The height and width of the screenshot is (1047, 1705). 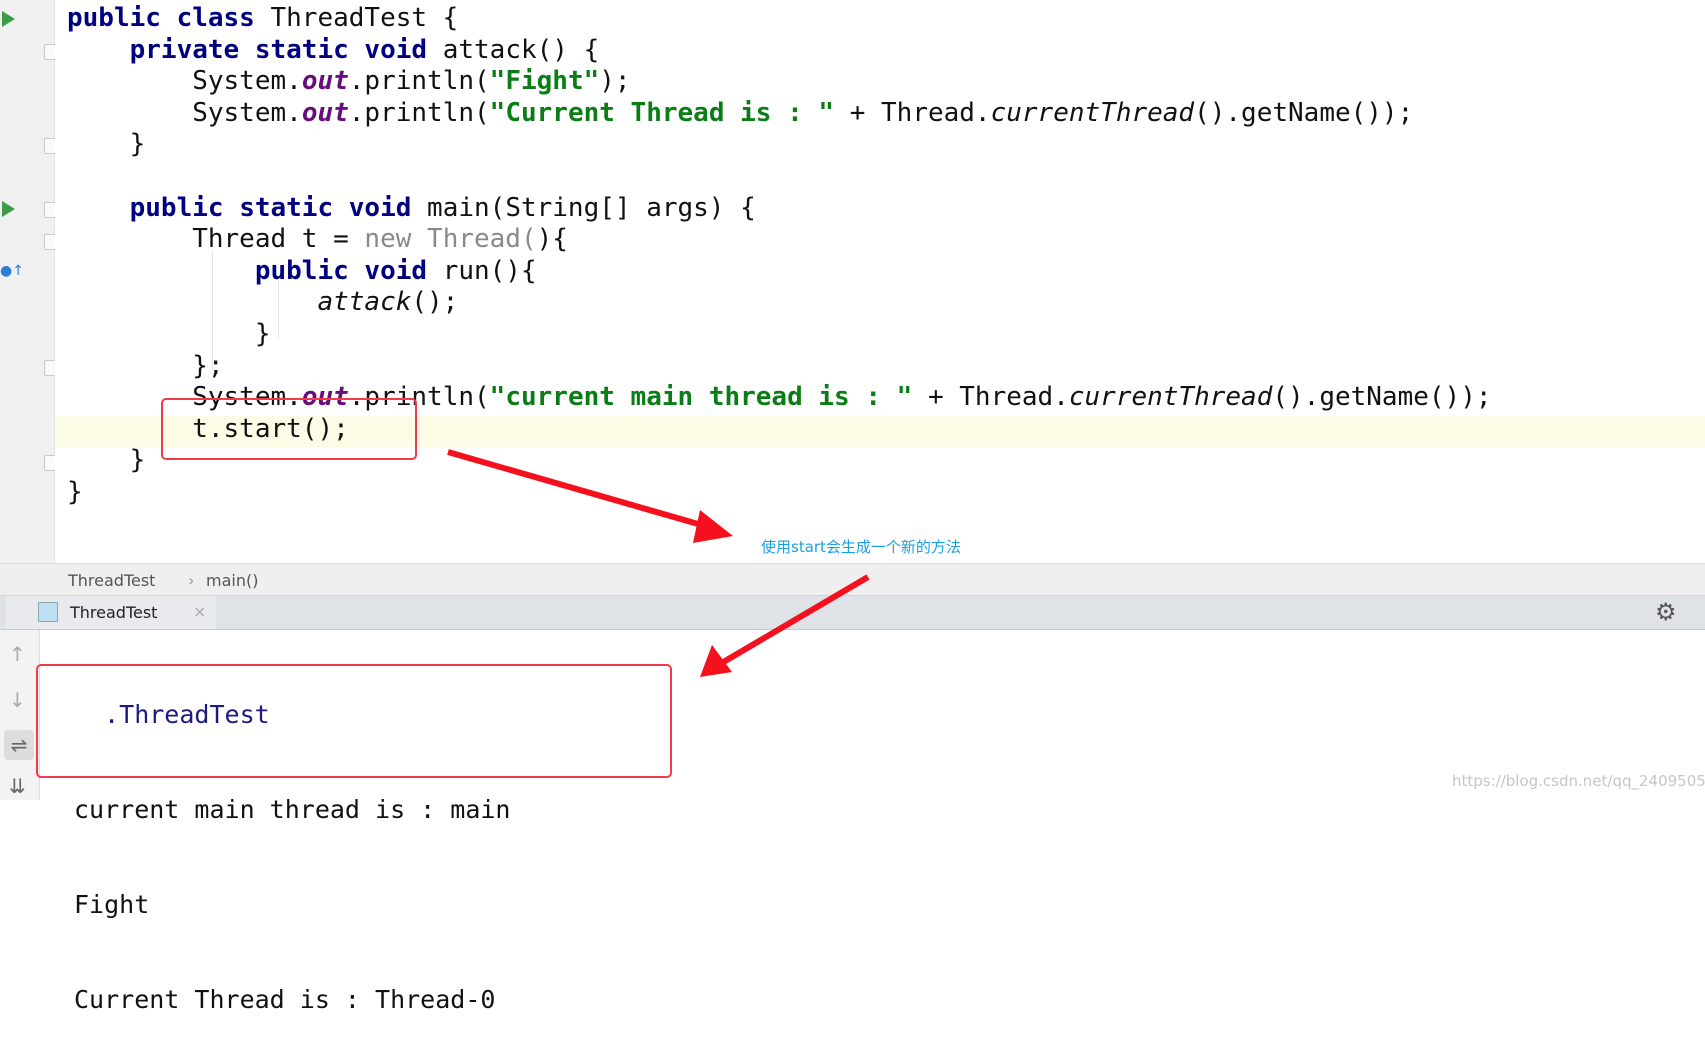 I want to click on console-line: Current Thread is : Thread-0, so click(x=285, y=999).